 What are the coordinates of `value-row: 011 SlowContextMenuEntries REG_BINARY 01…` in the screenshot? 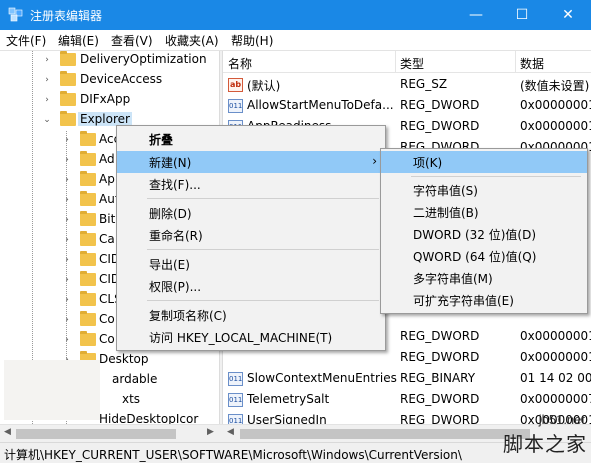 It's located at (407, 379).